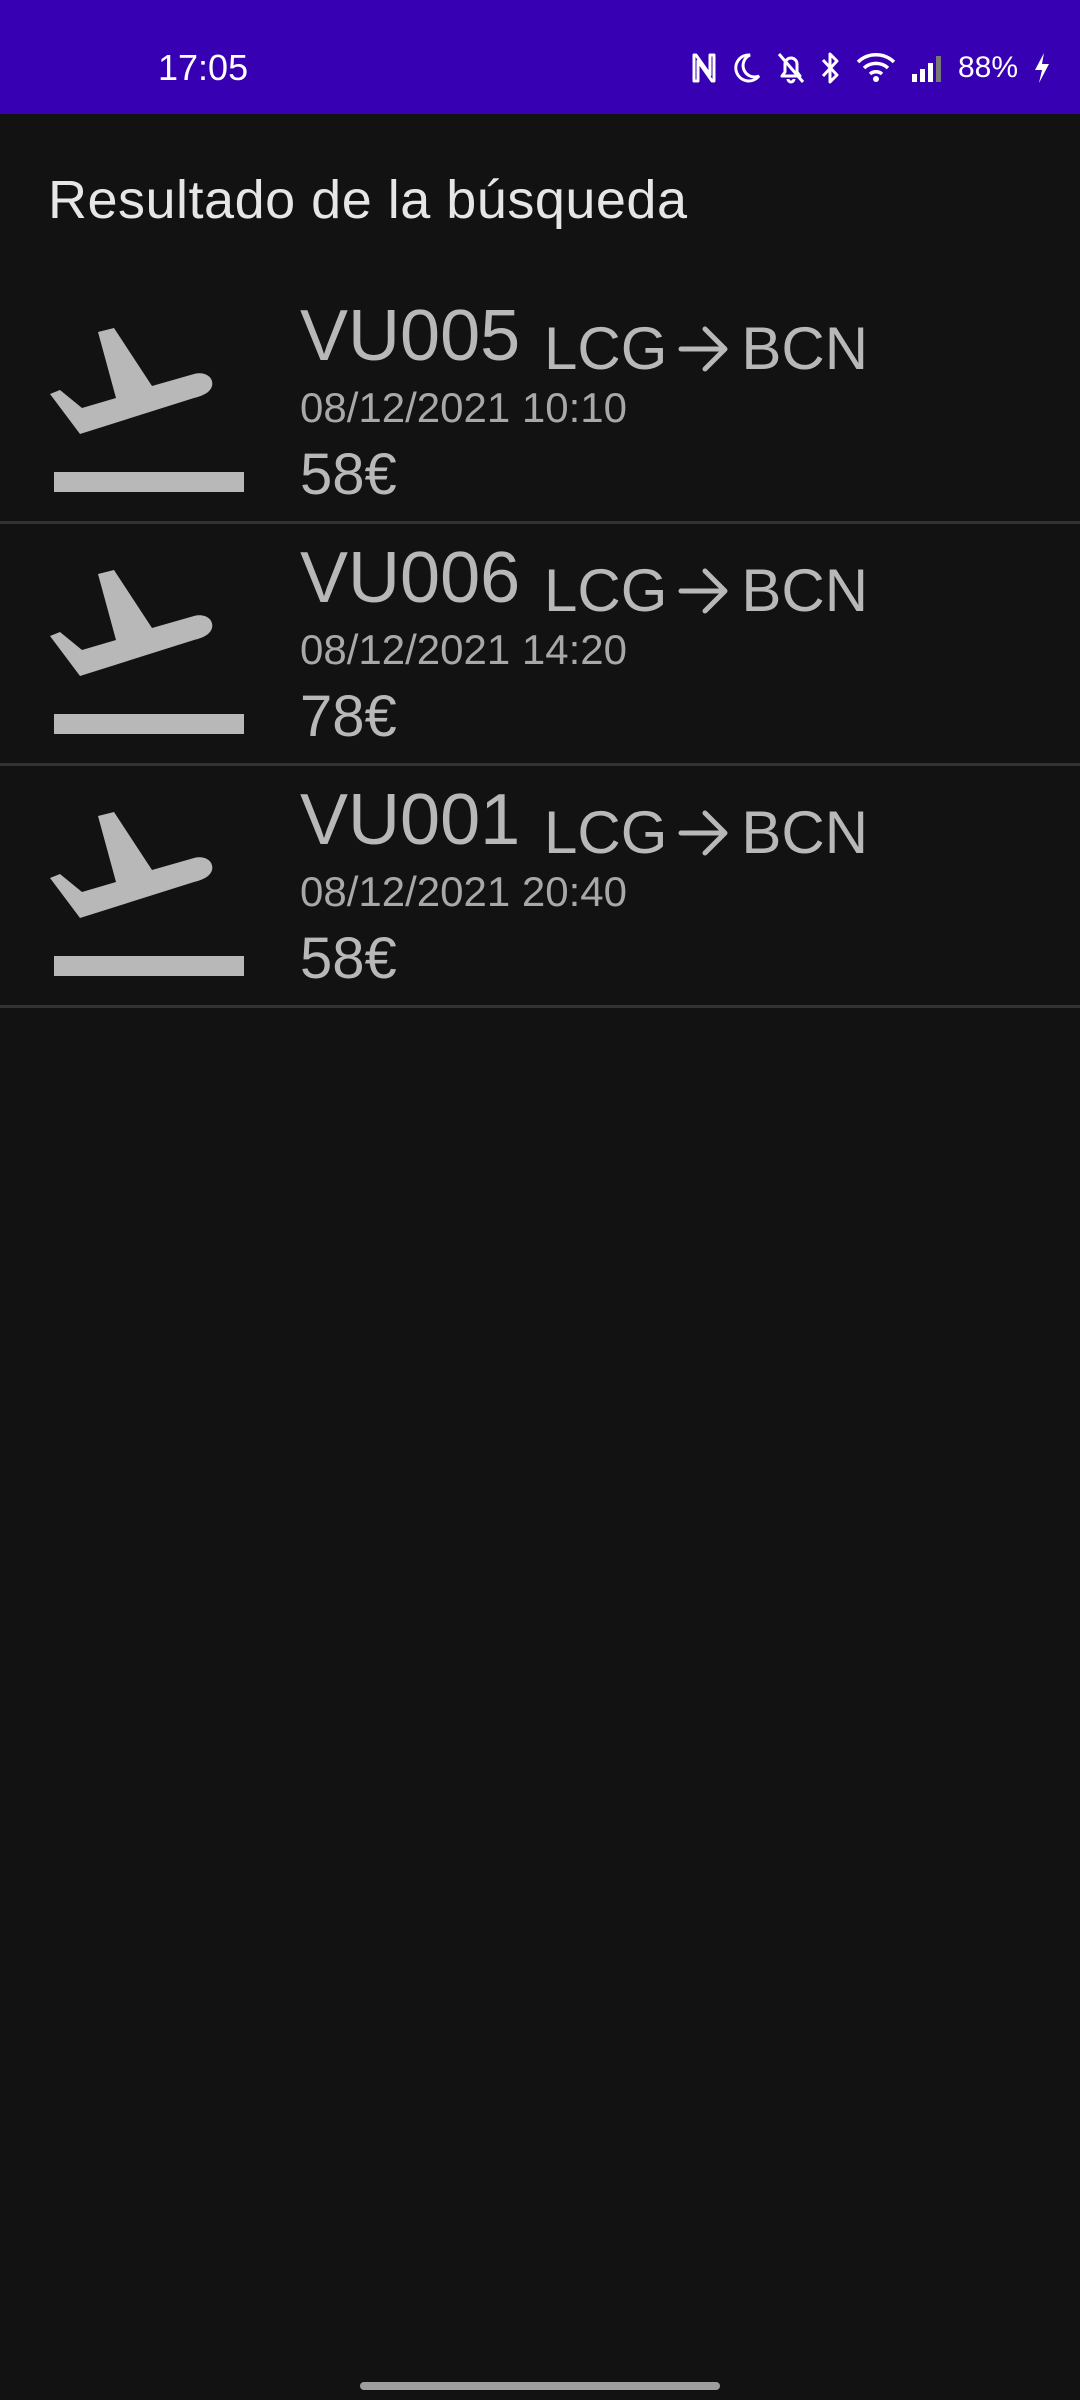 The width and height of the screenshot is (1080, 2400). What do you see at coordinates (831, 68) in the screenshot?
I see `bluetooth-icon` at bounding box center [831, 68].